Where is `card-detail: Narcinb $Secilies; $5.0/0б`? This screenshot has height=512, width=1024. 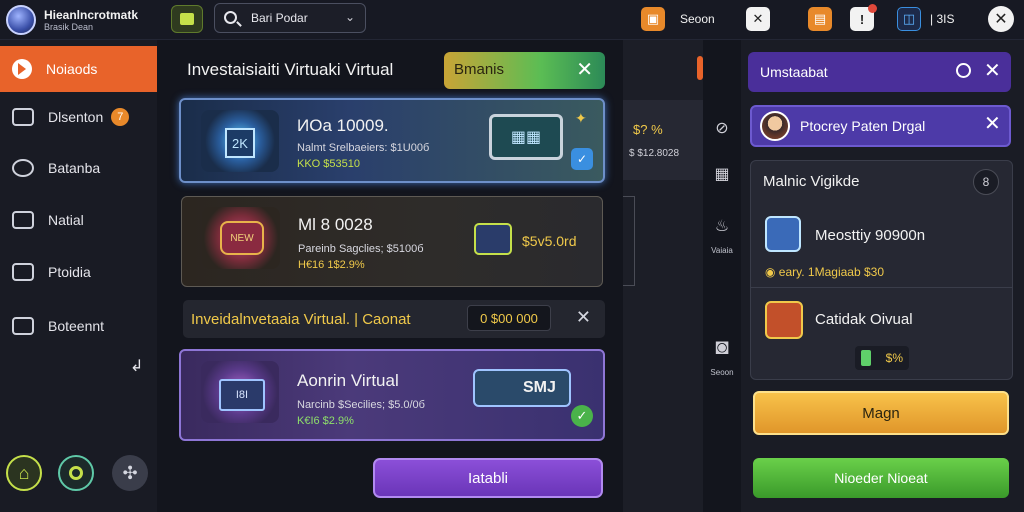 card-detail: Narcinb $Secilies; $5.0/0б is located at coordinates (361, 405).